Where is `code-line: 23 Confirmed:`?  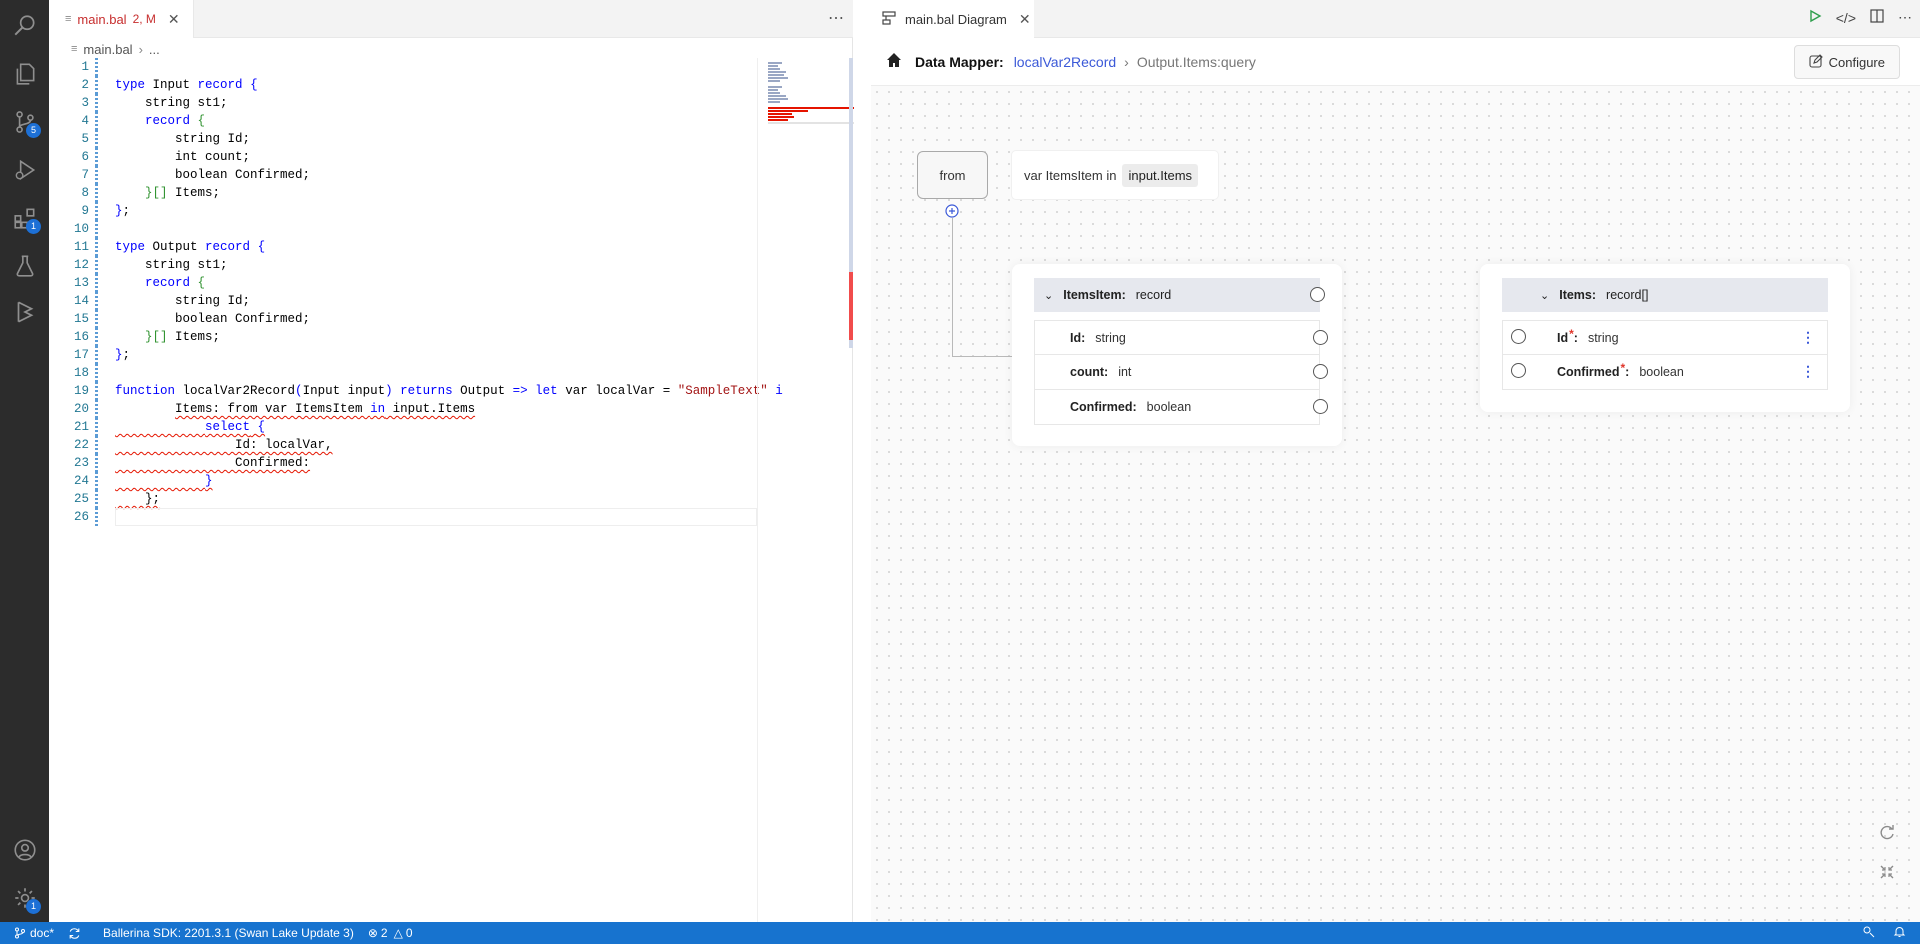 code-line: 23 Confirmed: is located at coordinates (403, 463).